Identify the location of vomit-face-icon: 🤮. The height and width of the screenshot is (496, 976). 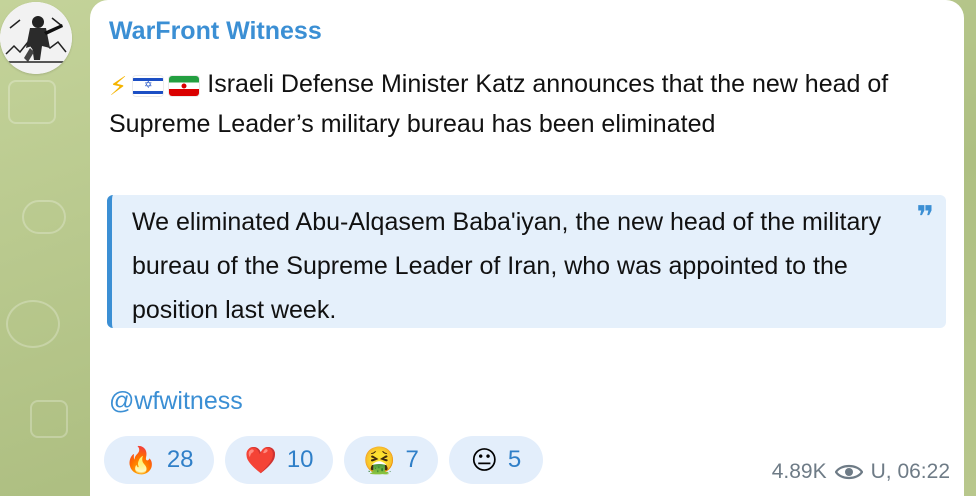
(379, 460).